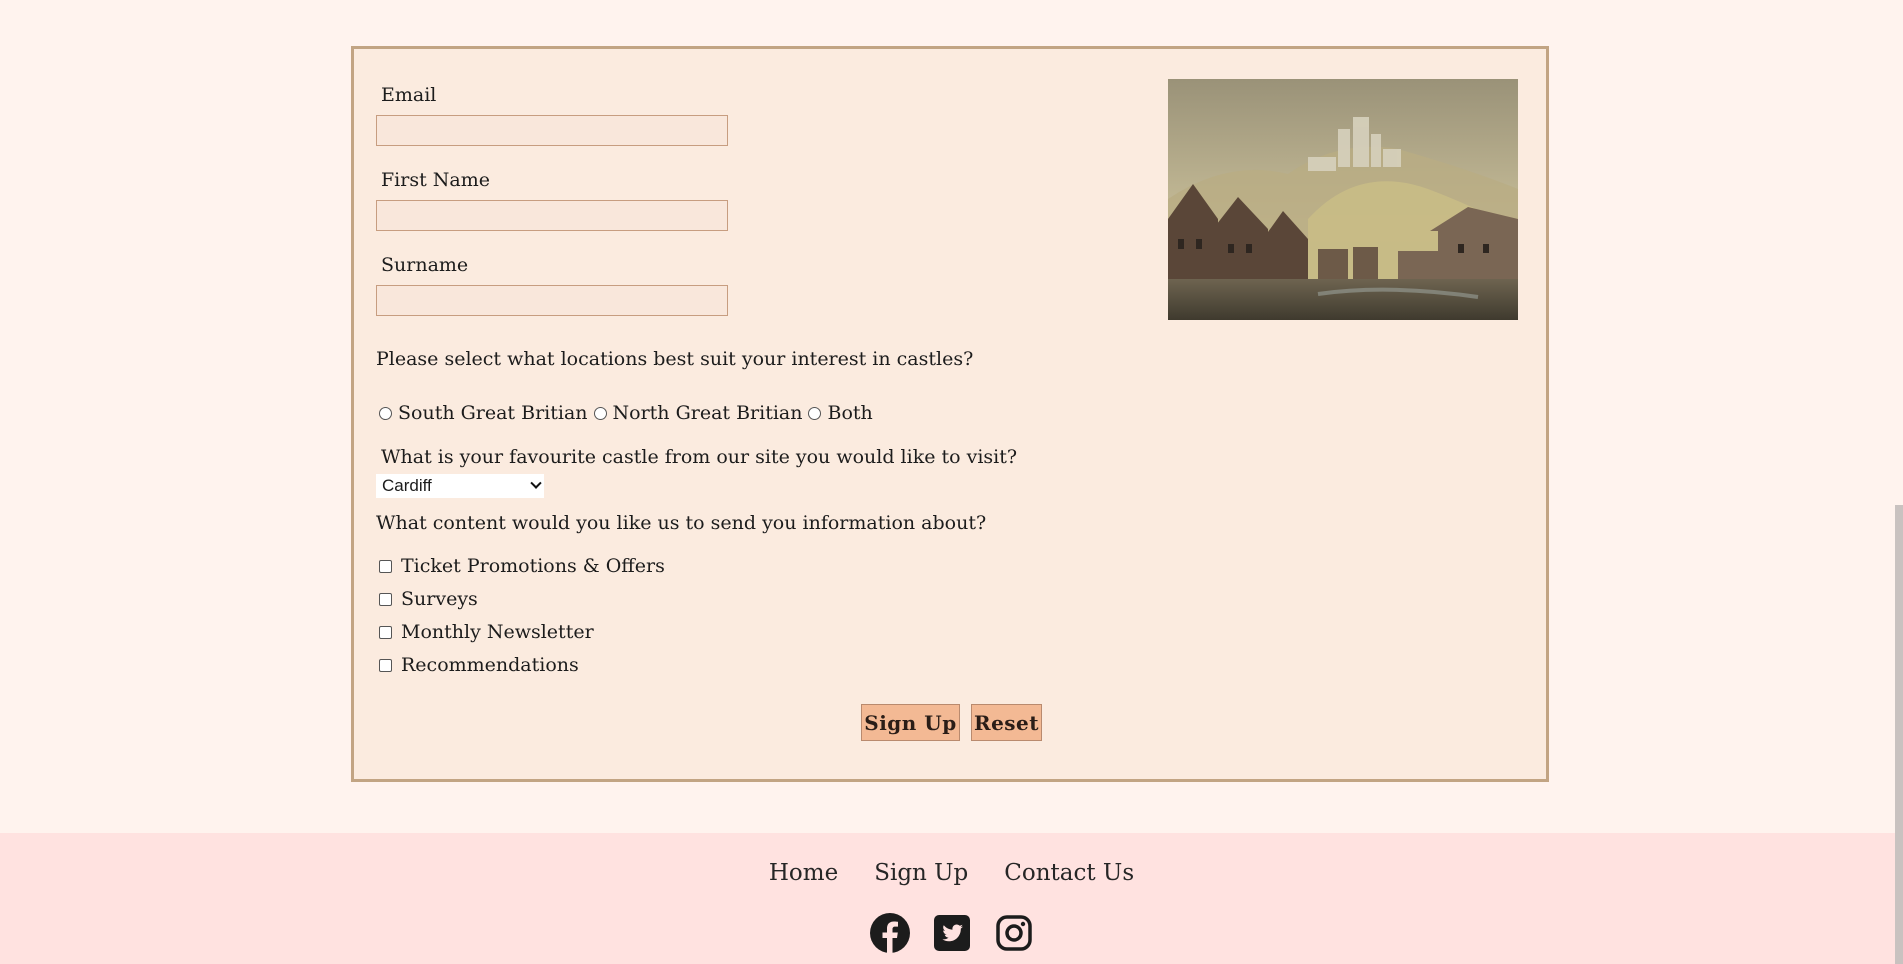 The width and height of the screenshot is (1903, 964). What do you see at coordinates (385, 632) in the screenshot?
I see `newsletter-checkbox` at bounding box center [385, 632].